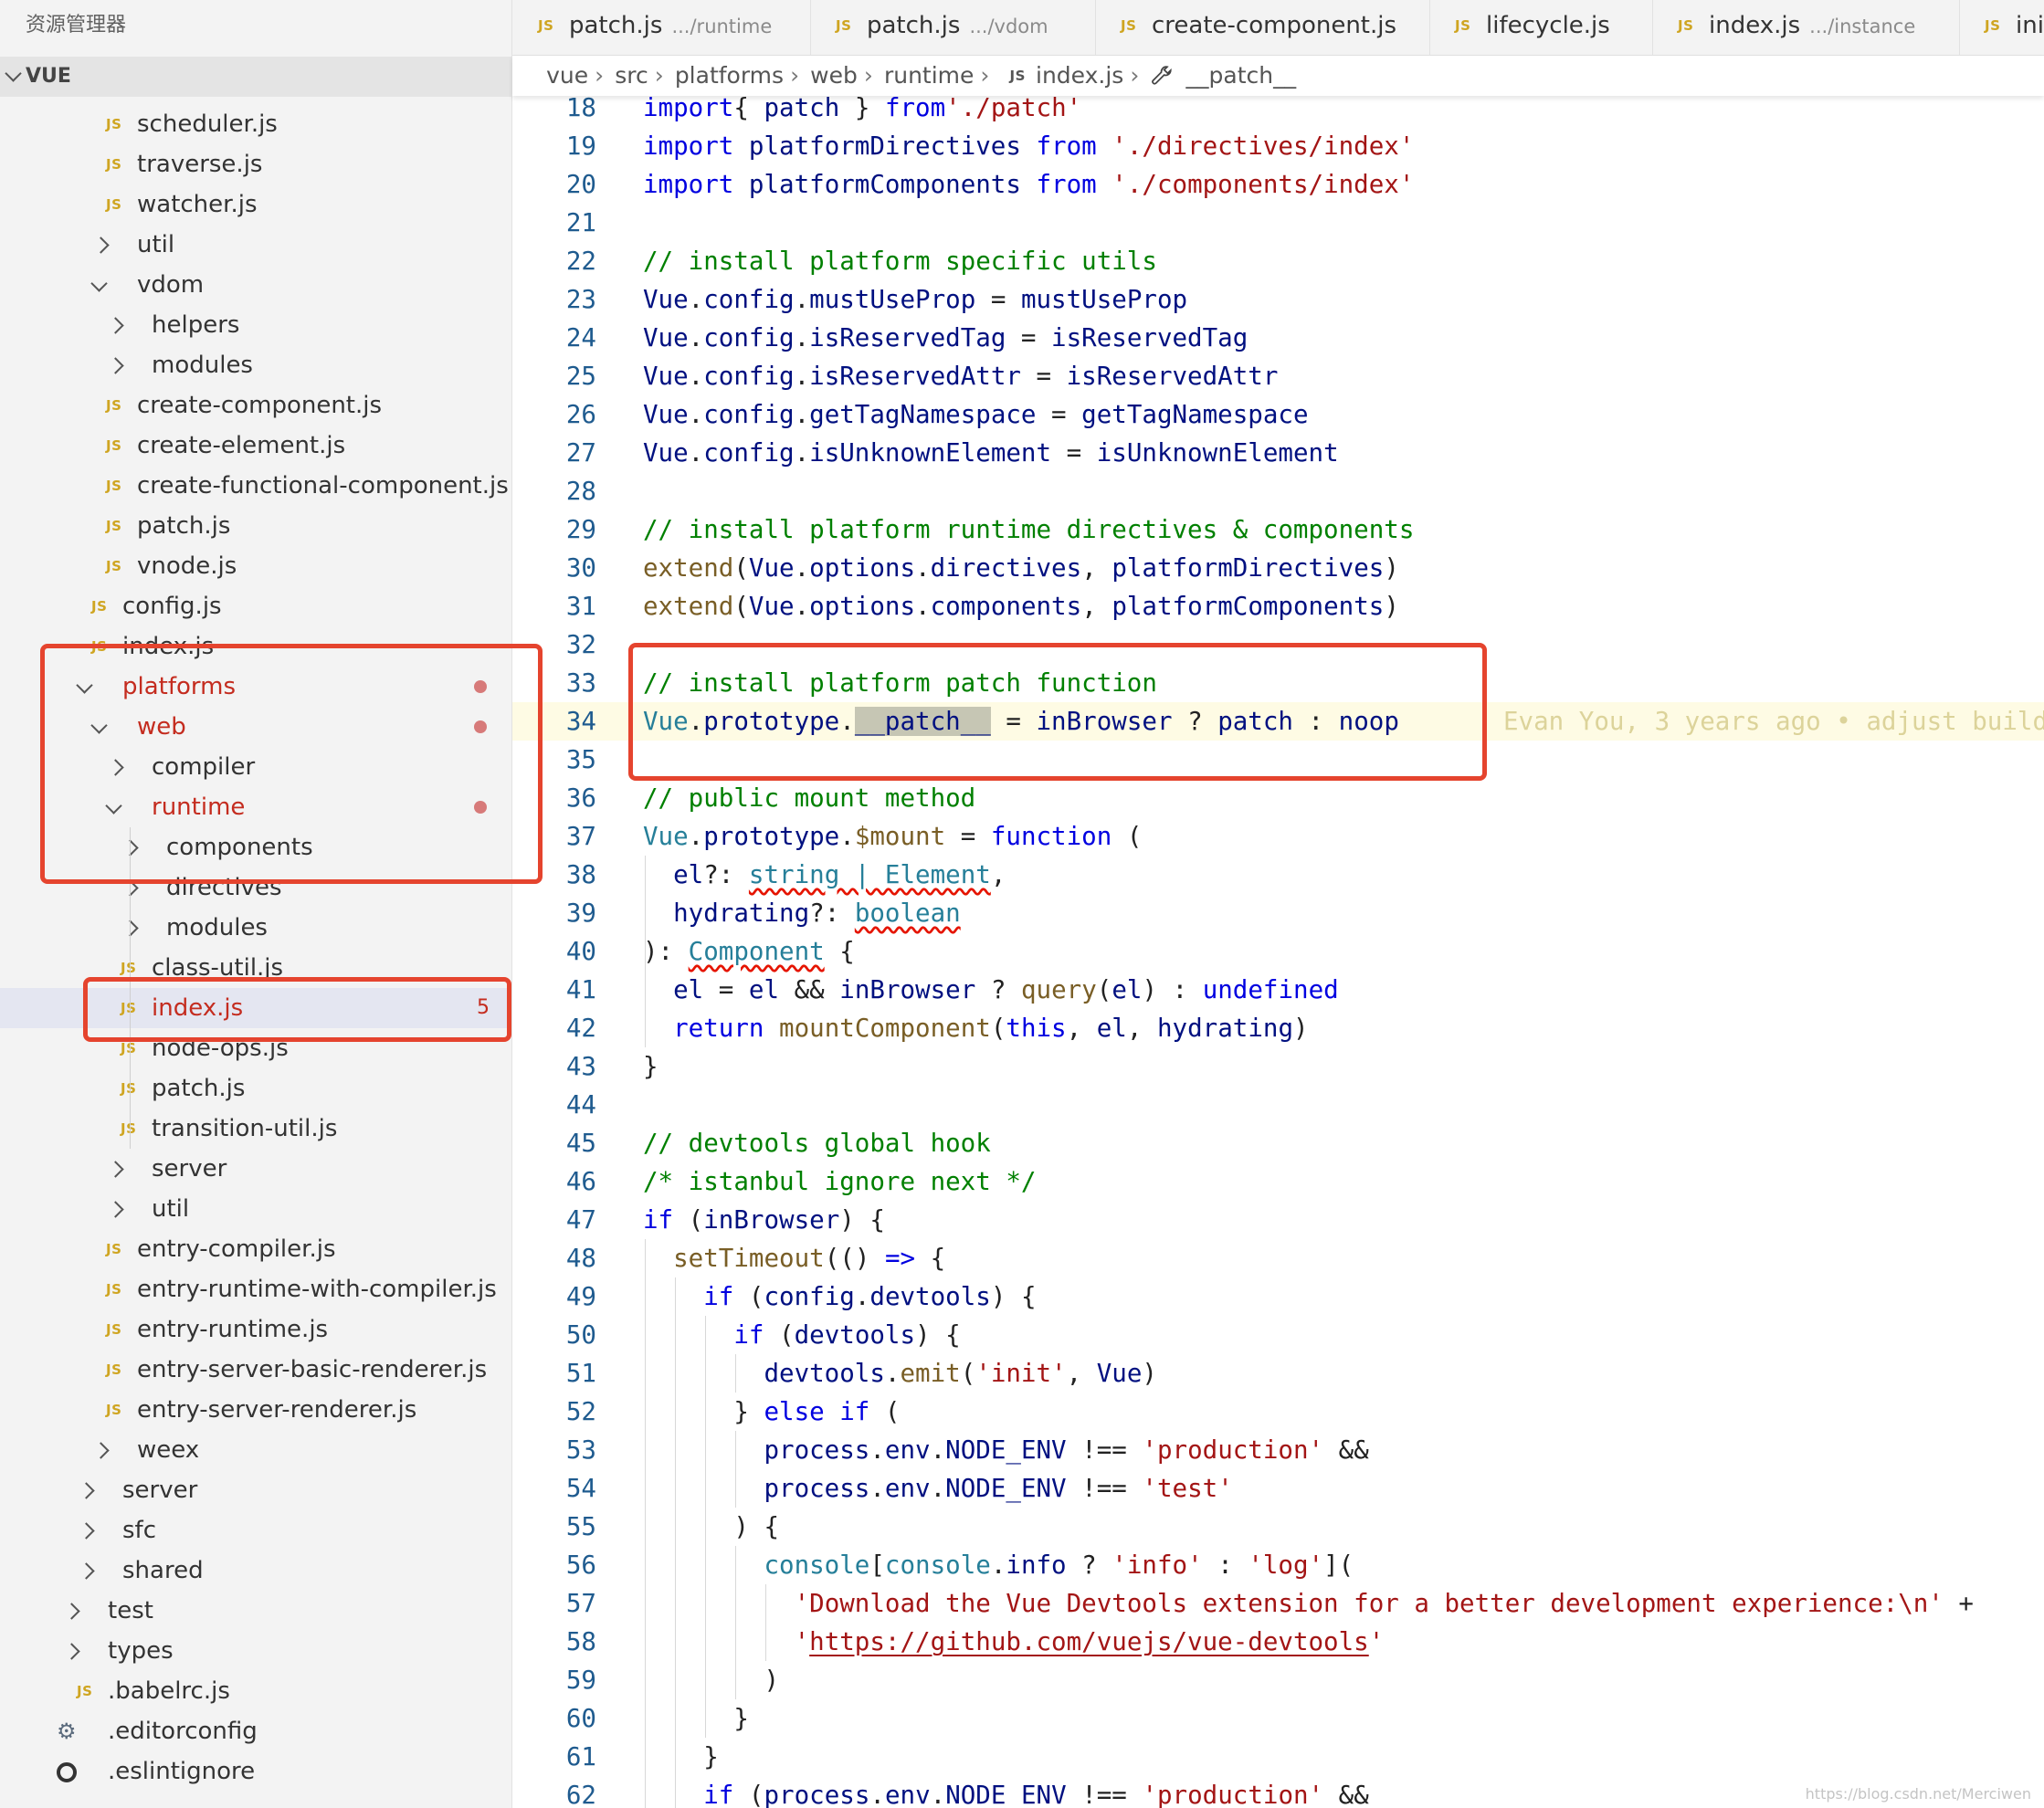  Describe the element at coordinates (2001, 27) in the screenshot. I see `tab-init-5: JS init` at that location.